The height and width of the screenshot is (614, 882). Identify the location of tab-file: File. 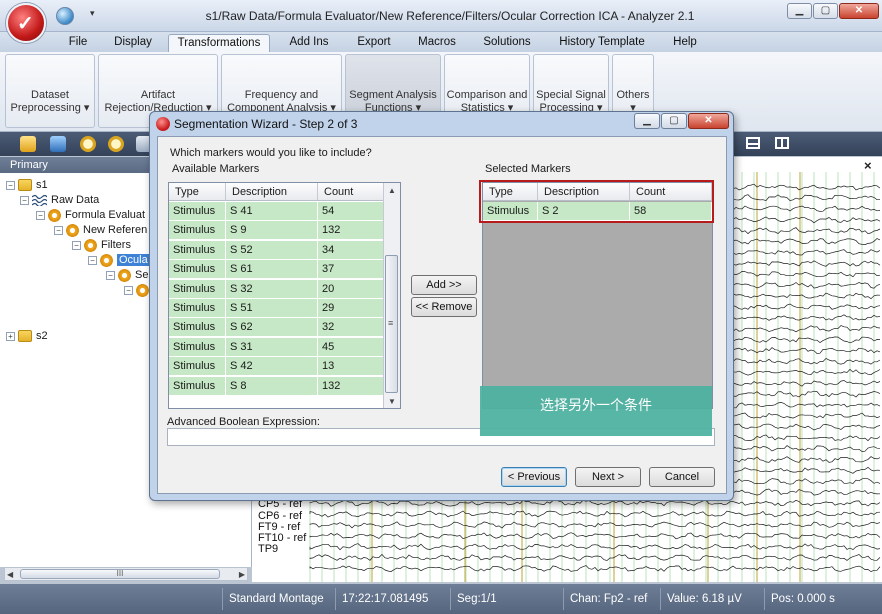
(78, 43).